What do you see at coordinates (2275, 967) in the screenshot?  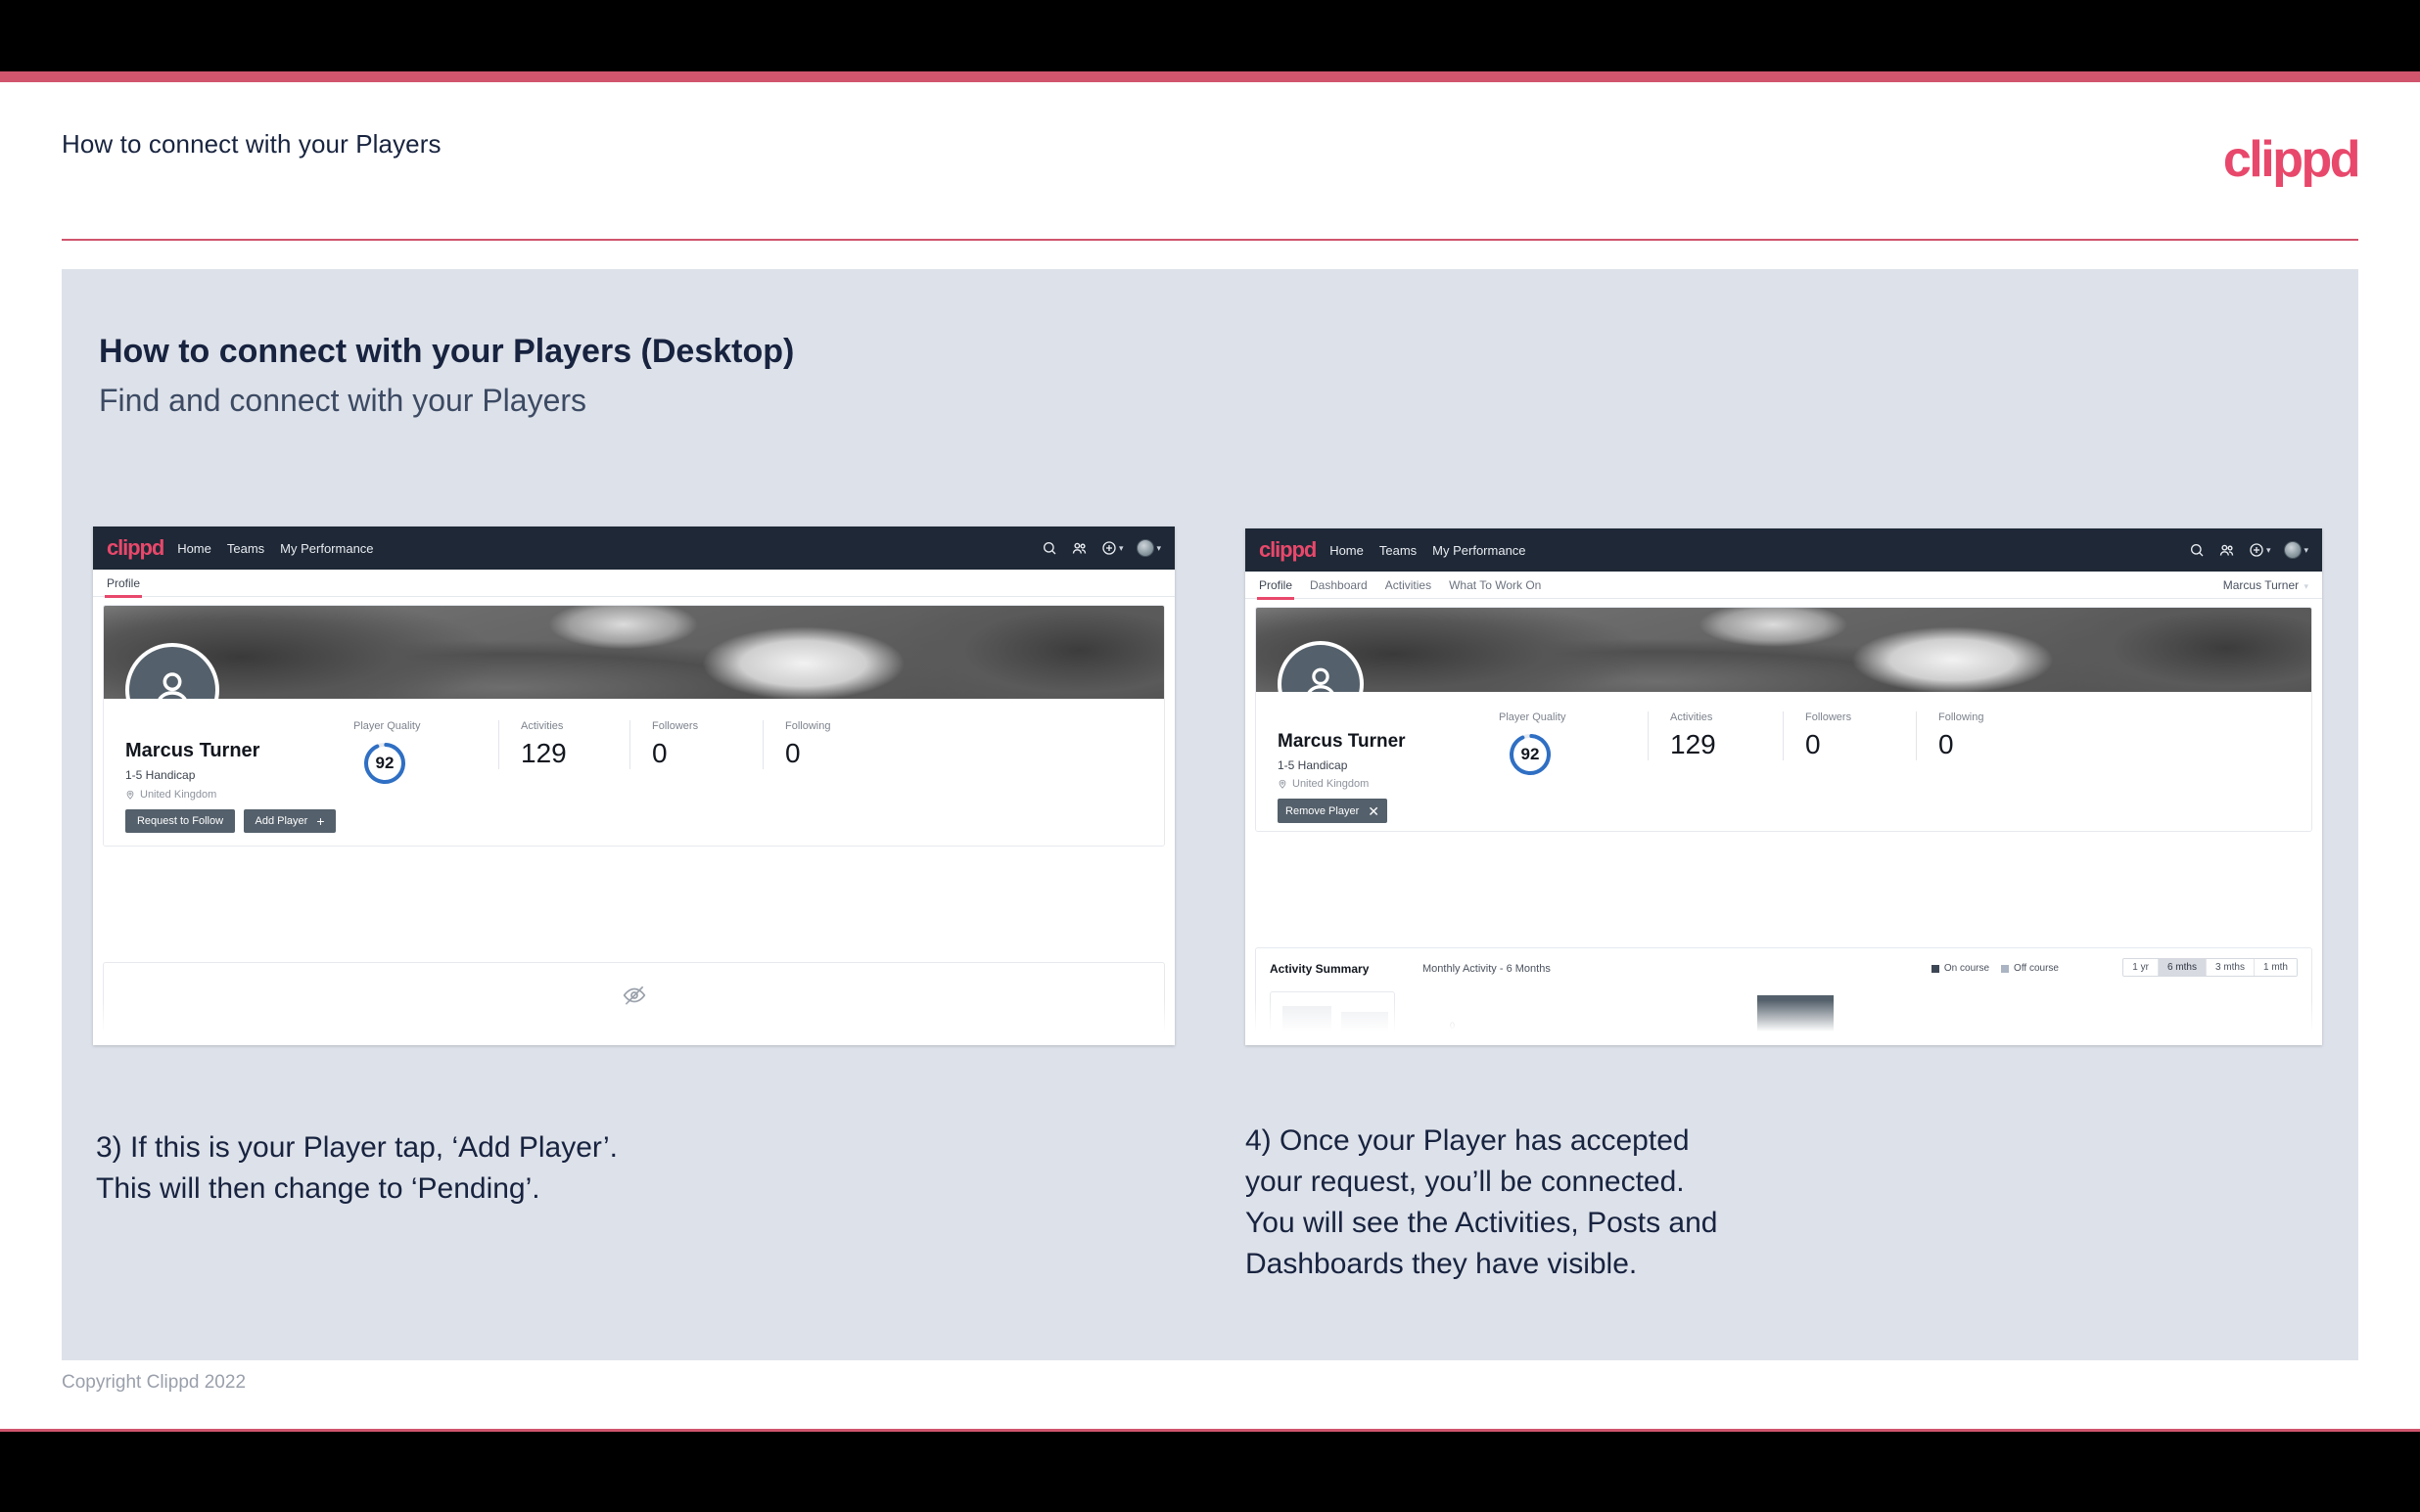 I see `range-1mth: 1 mth` at bounding box center [2275, 967].